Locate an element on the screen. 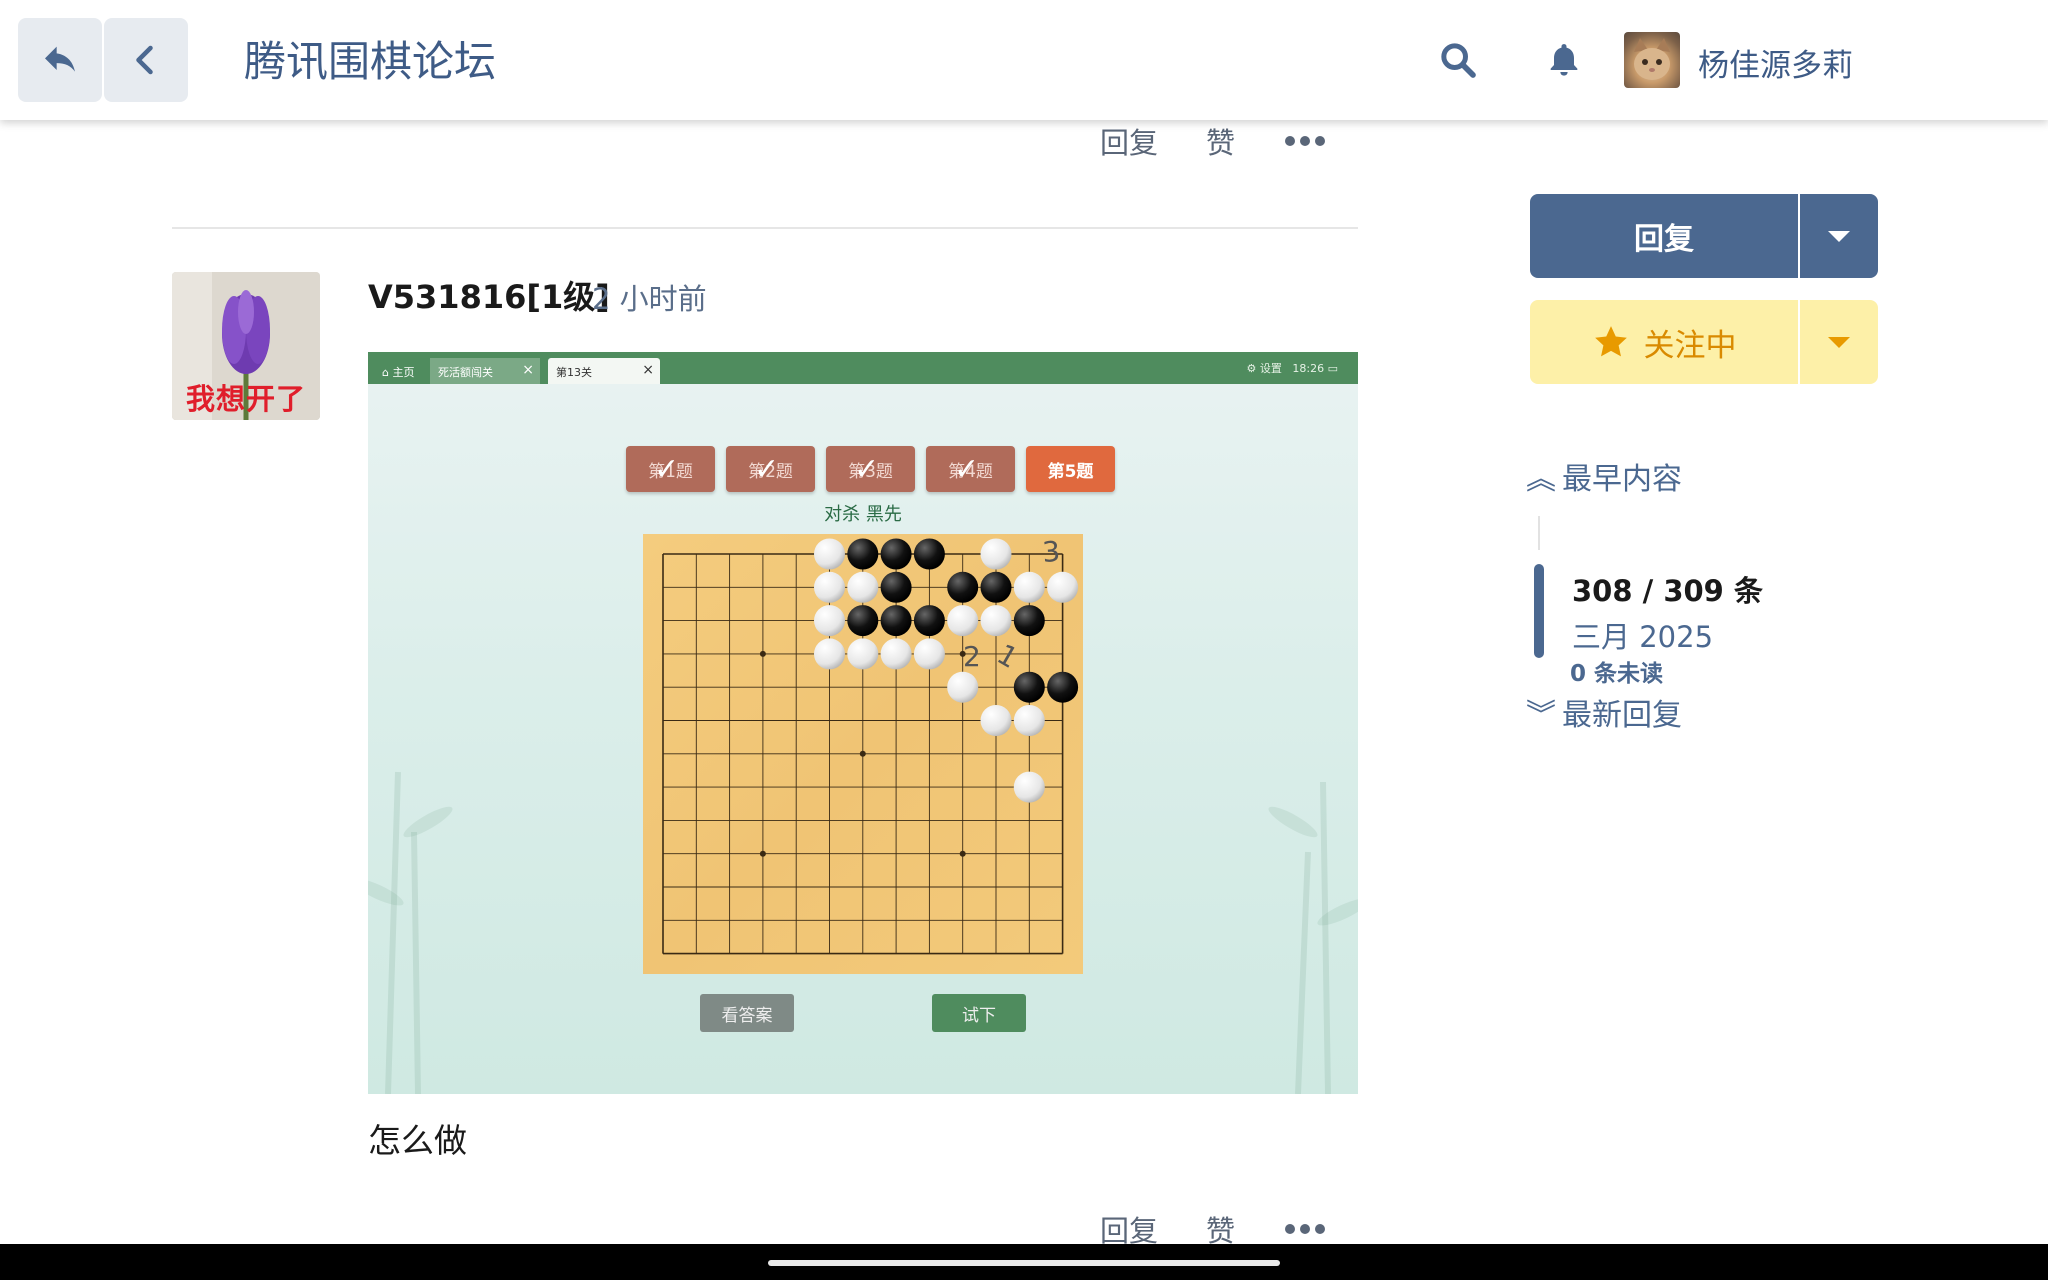 This screenshot has width=2048, height=1280. timeline-date: 三月 2025 is located at coordinates (1643, 637).